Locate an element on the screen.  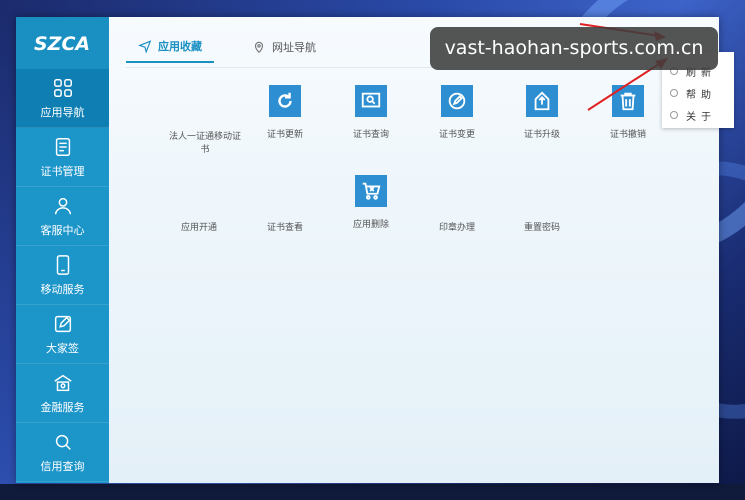
user-icon is located at coordinates (62, 205).